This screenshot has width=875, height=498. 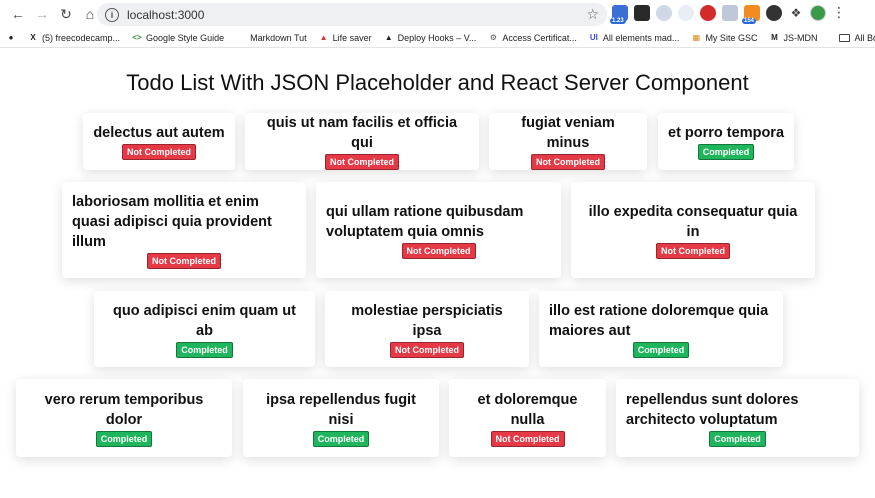 I want to click on url-text: localhost:3000, so click(x=356, y=15).